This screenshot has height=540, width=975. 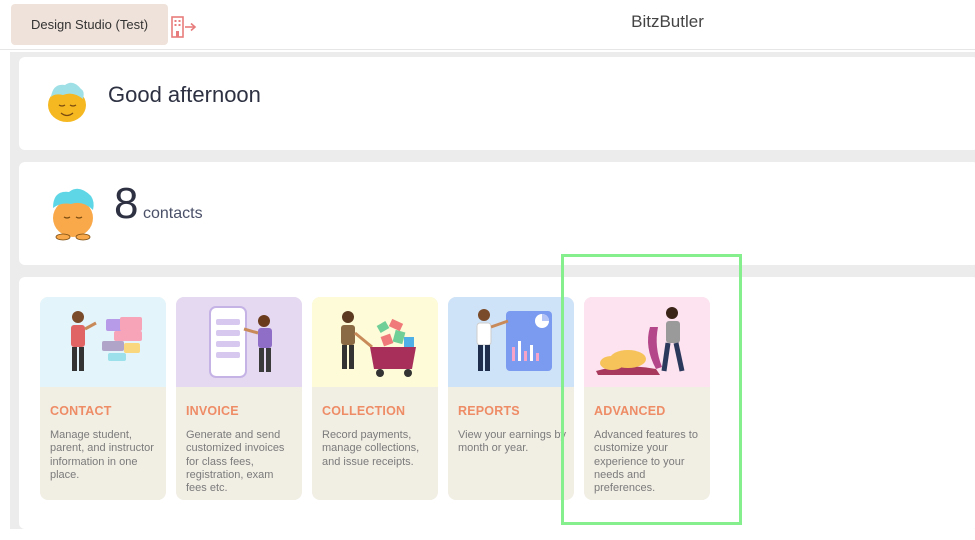 I want to click on top-bar: Design Studio (Test) BitzButler, so click(x=487, y=25).